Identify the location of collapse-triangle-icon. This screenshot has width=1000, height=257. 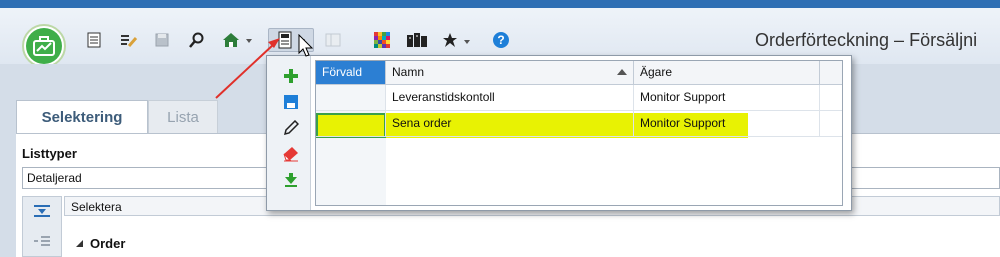
(80, 243).